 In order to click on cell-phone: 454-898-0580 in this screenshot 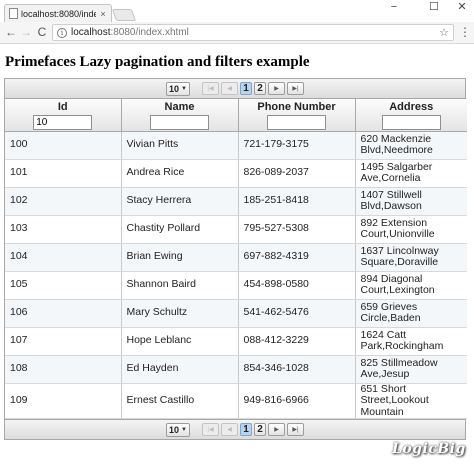, I will do `click(297, 285)`.